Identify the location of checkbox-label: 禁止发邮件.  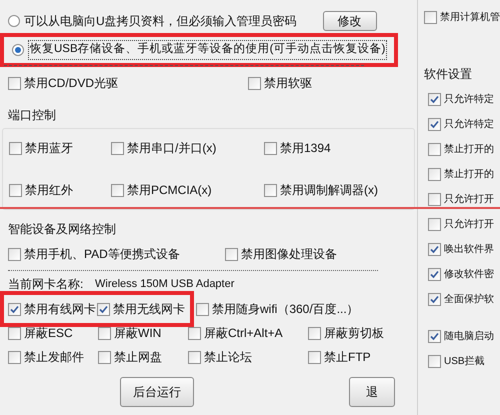
(54, 357).